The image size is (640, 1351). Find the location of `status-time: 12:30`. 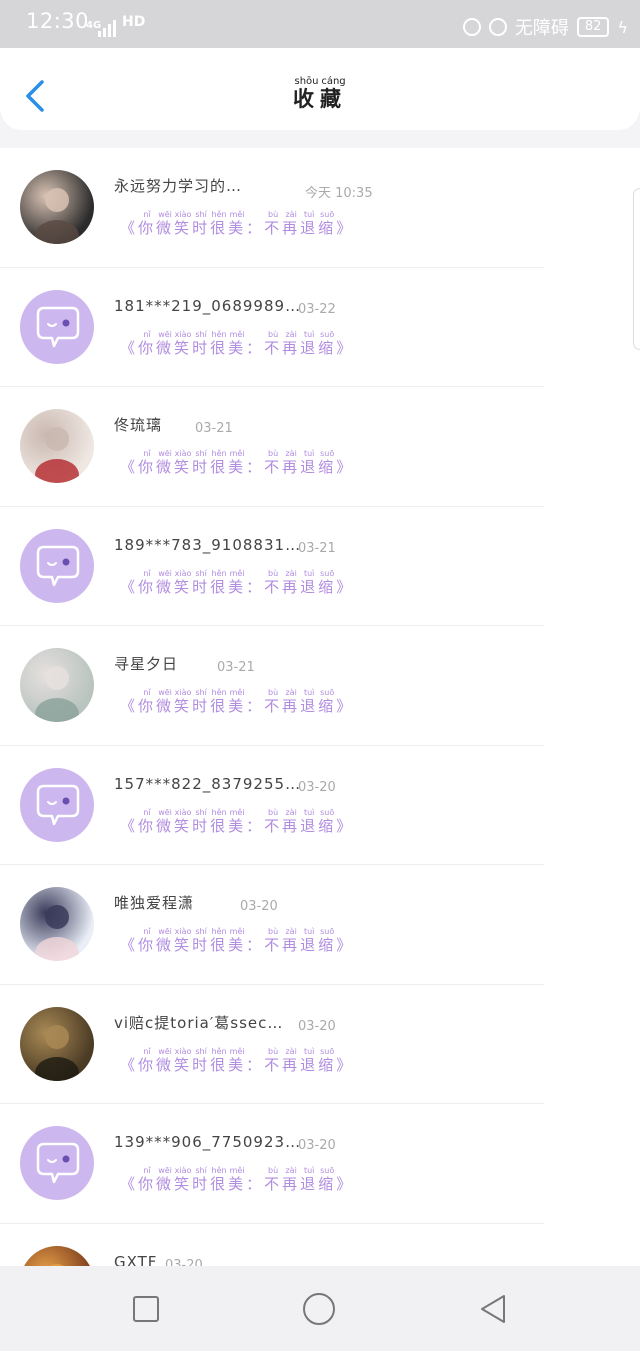

status-time: 12:30 is located at coordinates (58, 21).